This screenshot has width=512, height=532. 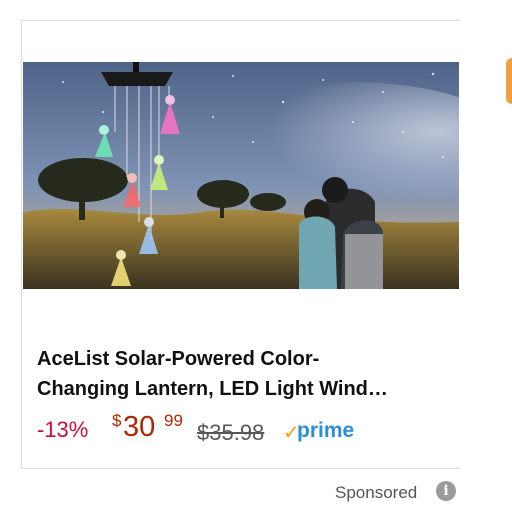 What do you see at coordinates (139, 427) in the screenshot?
I see `price-whole: 30` at bounding box center [139, 427].